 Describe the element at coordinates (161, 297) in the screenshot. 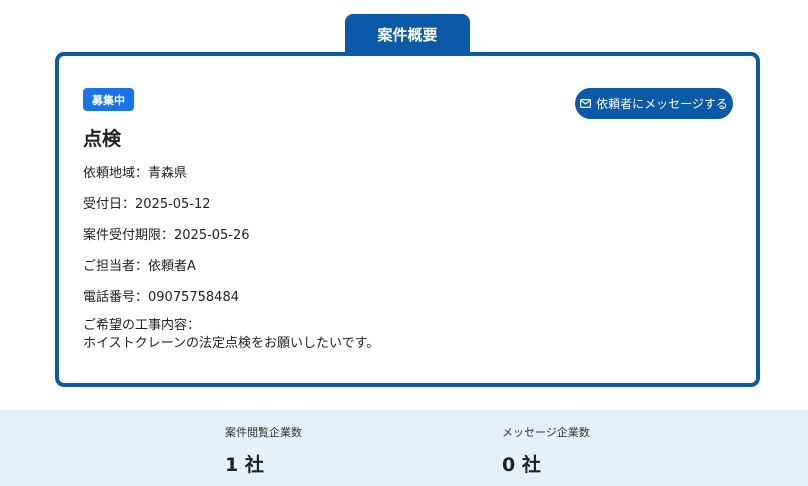

I see `phone-field: 電話番号：09075758484` at that location.